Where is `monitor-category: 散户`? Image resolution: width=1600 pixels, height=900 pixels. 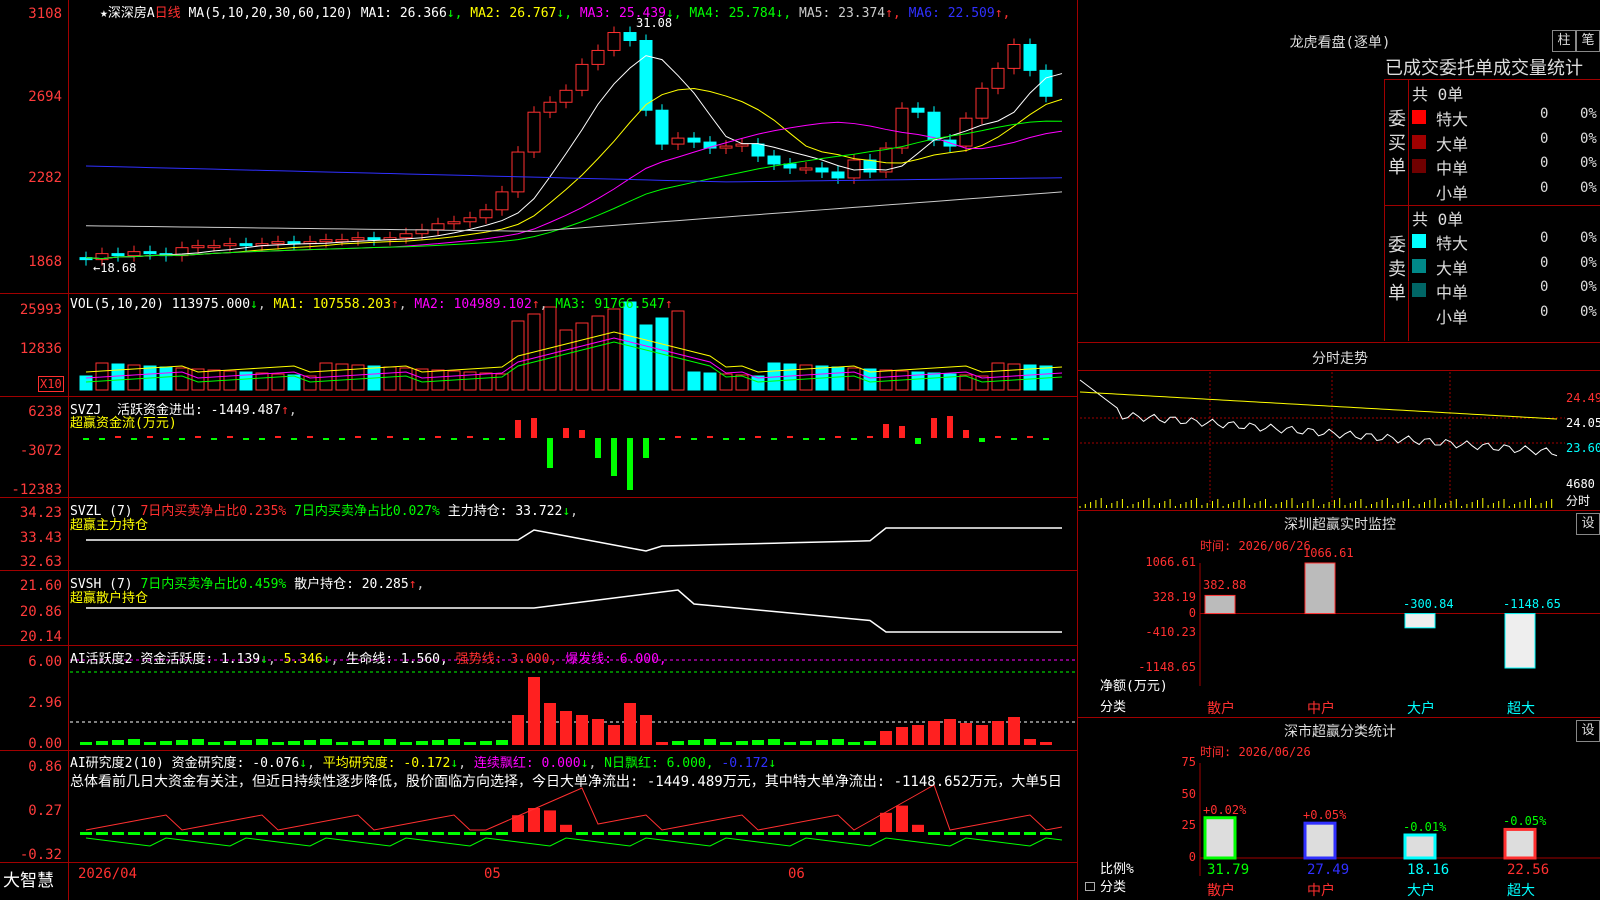 monitor-category: 散户 is located at coordinates (1221, 709).